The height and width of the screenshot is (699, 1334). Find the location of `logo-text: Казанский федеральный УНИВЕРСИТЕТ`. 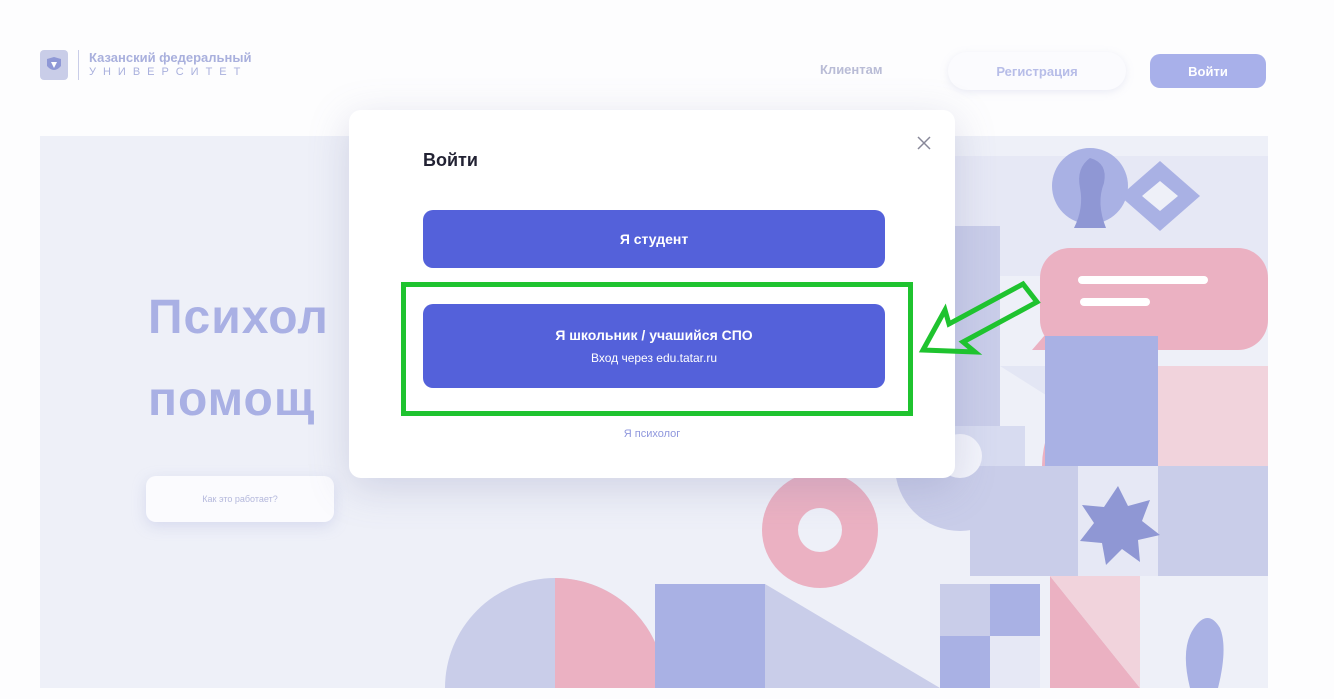

logo-text: Казанский федеральный УНИВЕРСИТЕТ is located at coordinates (170, 65).